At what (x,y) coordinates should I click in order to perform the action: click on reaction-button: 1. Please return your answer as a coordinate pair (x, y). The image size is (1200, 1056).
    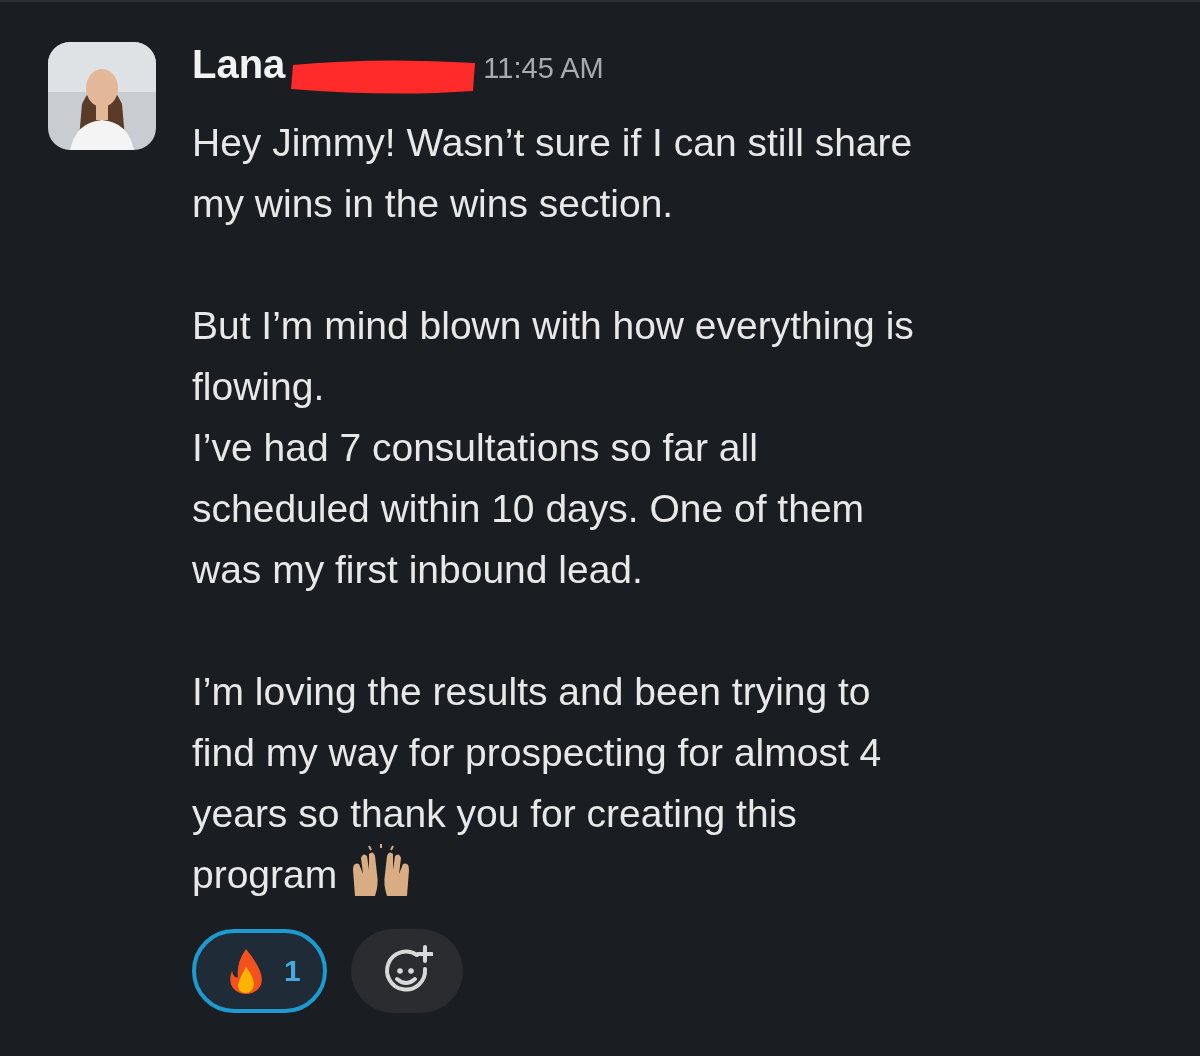
    Looking at the image, I should click on (259, 971).